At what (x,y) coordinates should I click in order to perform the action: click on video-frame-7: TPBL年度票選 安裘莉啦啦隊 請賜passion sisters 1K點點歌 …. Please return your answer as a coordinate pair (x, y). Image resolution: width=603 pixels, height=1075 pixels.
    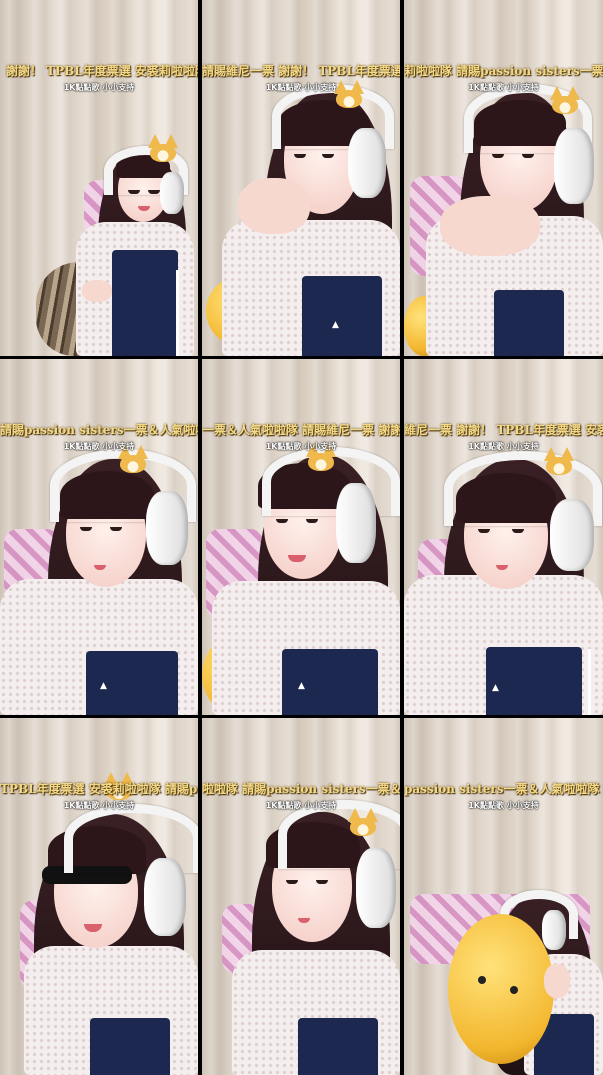
    Looking at the image, I should click on (99, 896).